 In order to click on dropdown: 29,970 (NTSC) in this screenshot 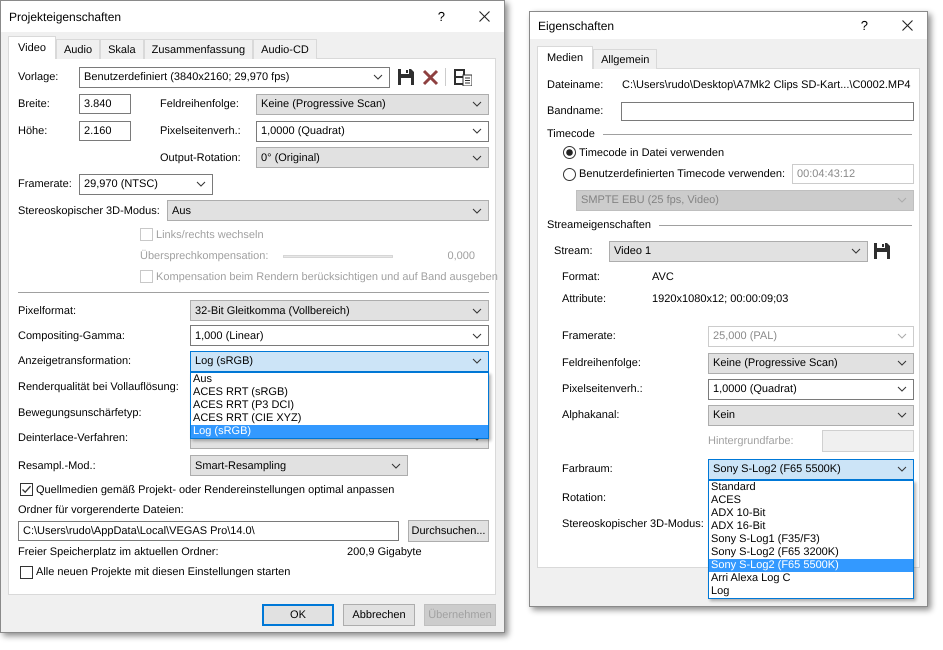, I will do `click(146, 184)`.